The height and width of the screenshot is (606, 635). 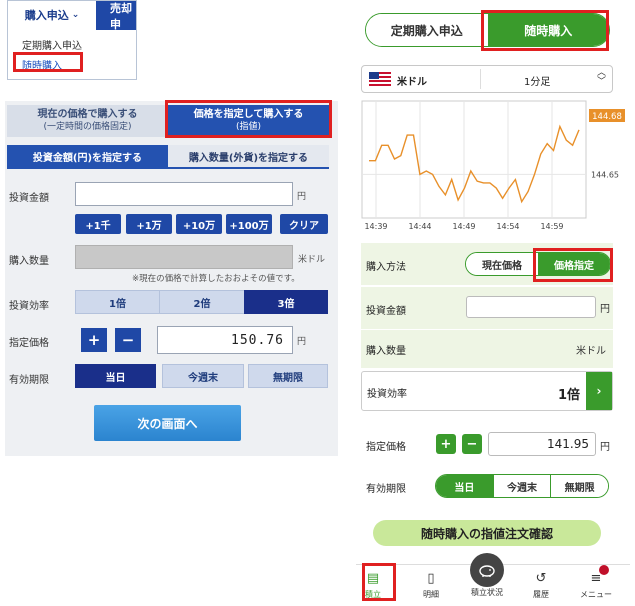 I want to click on tab-limit-price-label: 価格を指定して購入する, so click(x=248, y=114).